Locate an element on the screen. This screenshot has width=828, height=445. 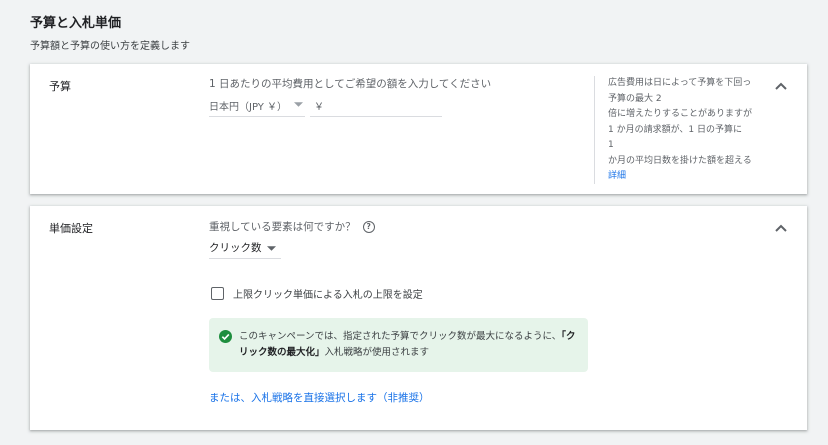
help-text-line: 広告費用は日によって予算を下回っ is located at coordinates (680, 83).